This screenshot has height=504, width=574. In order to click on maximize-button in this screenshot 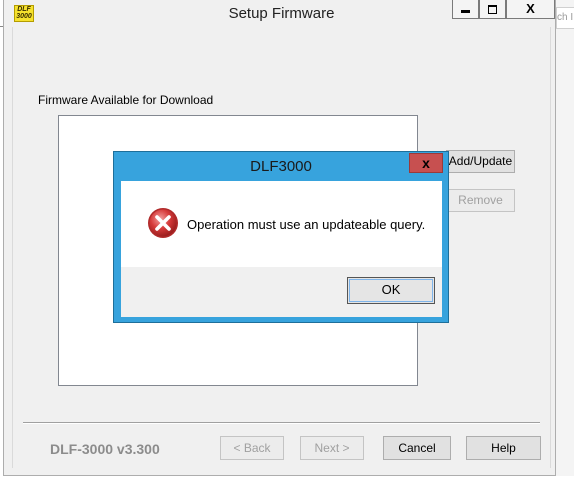, I will do `click(492, 9)`.